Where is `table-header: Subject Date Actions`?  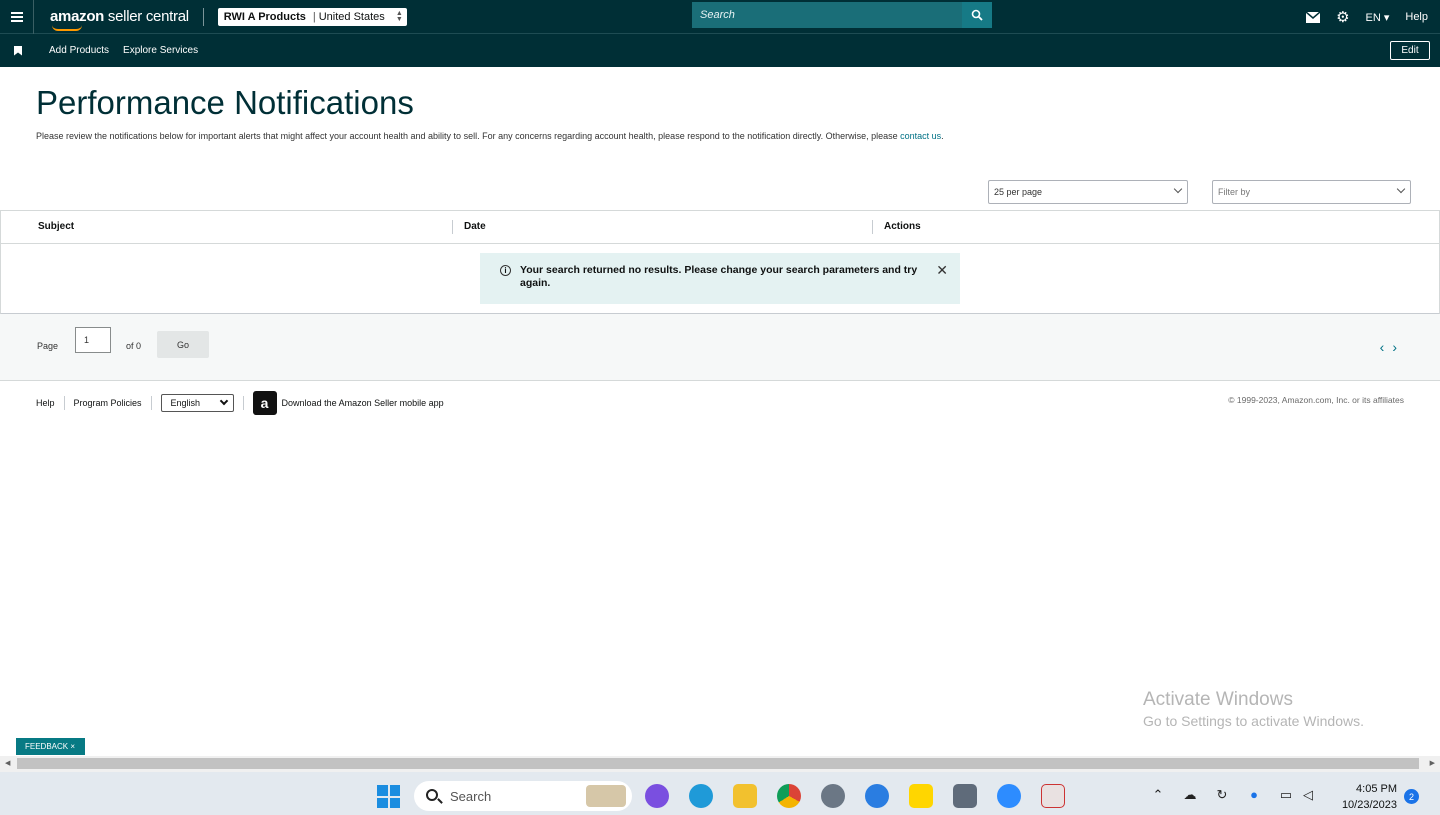 table-header: Subject Date Actions is located at coordinates (720, 227).